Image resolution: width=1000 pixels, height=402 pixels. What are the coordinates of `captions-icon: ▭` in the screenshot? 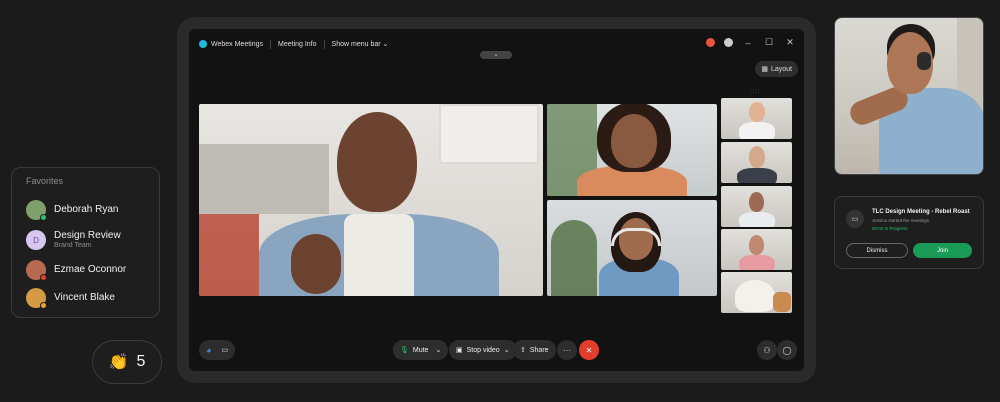 It's located at (225, 350).